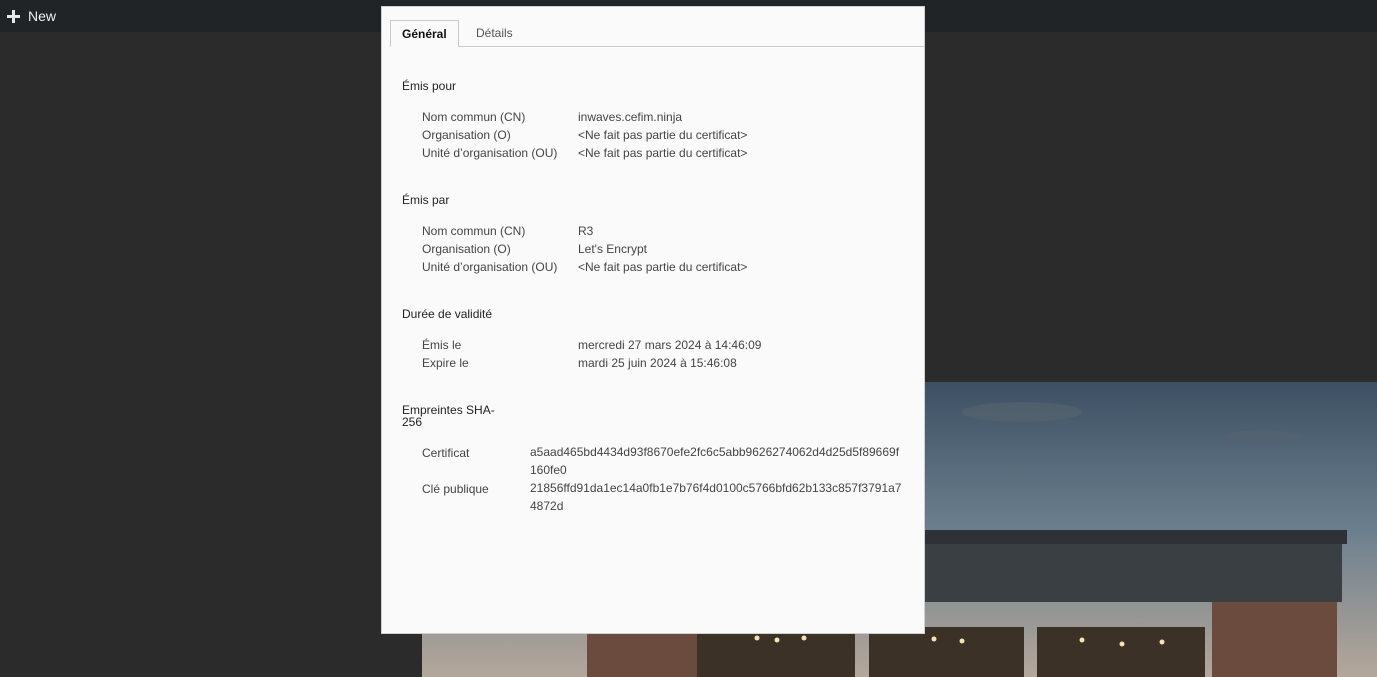 Image resolution: width=1377 pixels, height=677 pixels. What do you see at coordinates (447, 314) in the screenshot?
I see `validity-title: Durée de validité` at bounding box center [447, 314].